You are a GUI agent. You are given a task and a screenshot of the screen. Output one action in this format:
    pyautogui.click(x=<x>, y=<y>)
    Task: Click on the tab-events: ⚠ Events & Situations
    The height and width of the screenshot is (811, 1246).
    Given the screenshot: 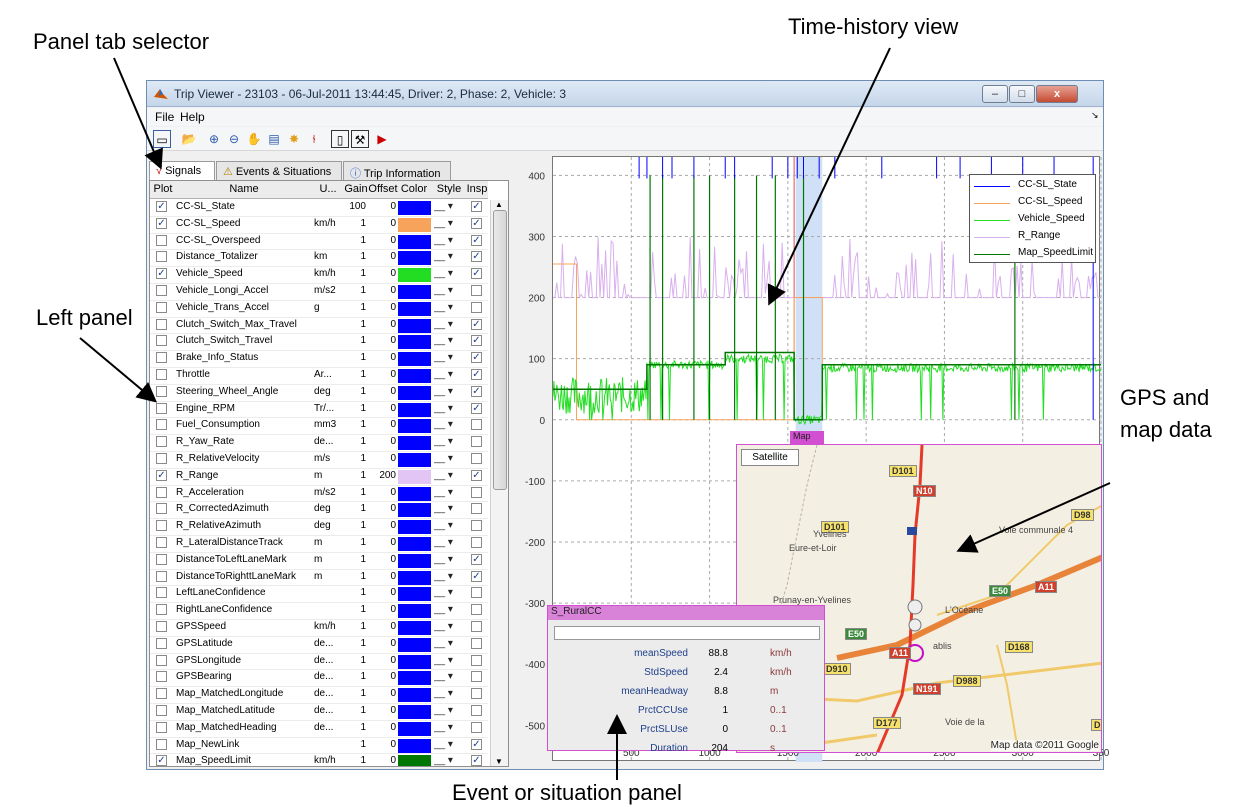 What is the action you would take?
    pyautogui.click(x=279, y=171)
    